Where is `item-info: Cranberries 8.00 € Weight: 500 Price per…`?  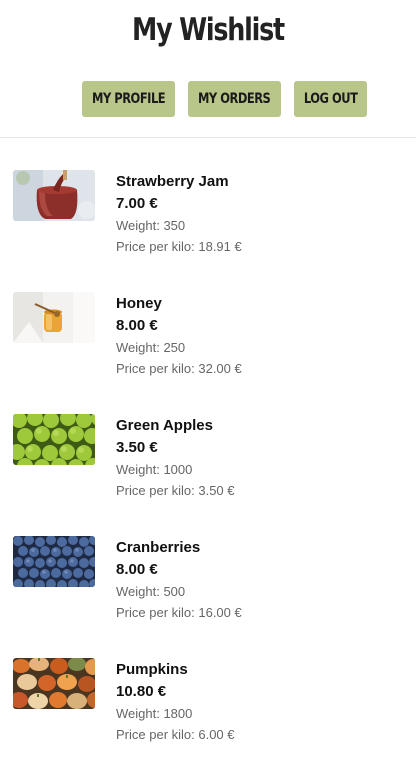 item-info: Cranberries 8.00 € Weight: 500 Price per… is located at coordinates (179, 597).